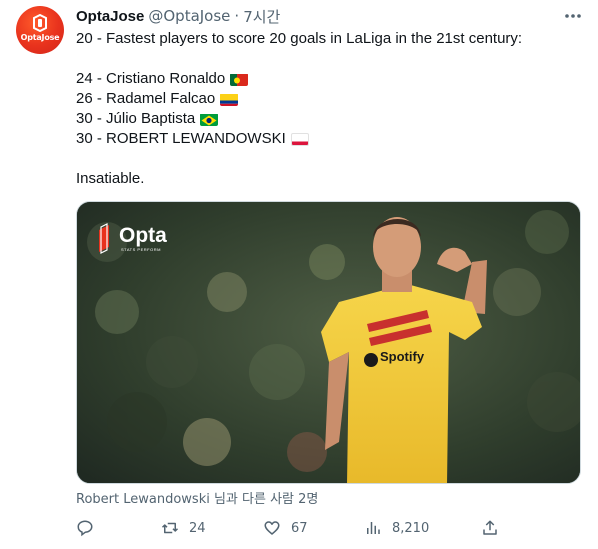  Describe the element at coordinates (85, 528) in the screenshot. I see `reply-icon` at that location.